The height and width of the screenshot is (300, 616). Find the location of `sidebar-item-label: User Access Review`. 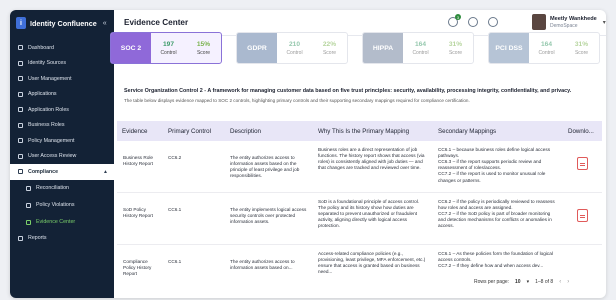

sidebar-item-label: User Access Review is located at coordinates (52, 156).